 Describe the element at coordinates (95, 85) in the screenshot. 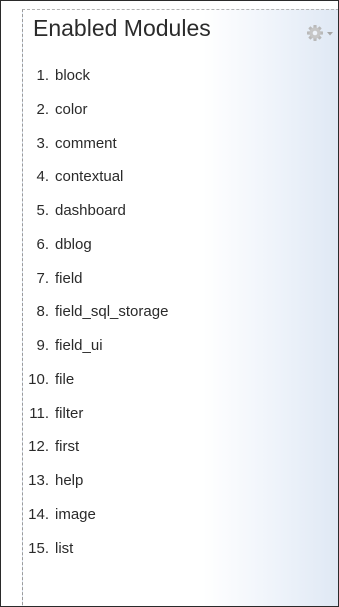

I see `module-item: 1. block` at that location.